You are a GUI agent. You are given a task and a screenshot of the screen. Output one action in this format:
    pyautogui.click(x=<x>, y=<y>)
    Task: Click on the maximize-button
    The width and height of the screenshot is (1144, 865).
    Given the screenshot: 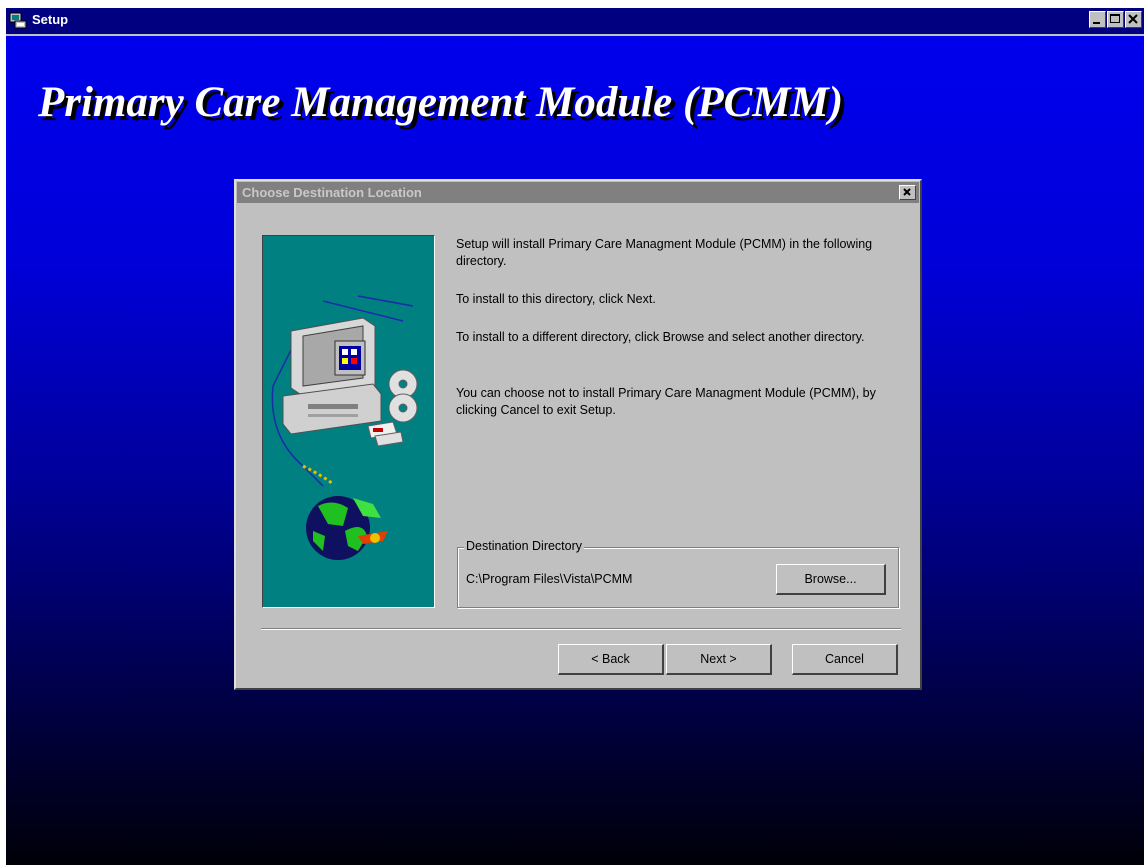 What is the action you would take?
    pyautogui.click(x=1115, y=19)
    